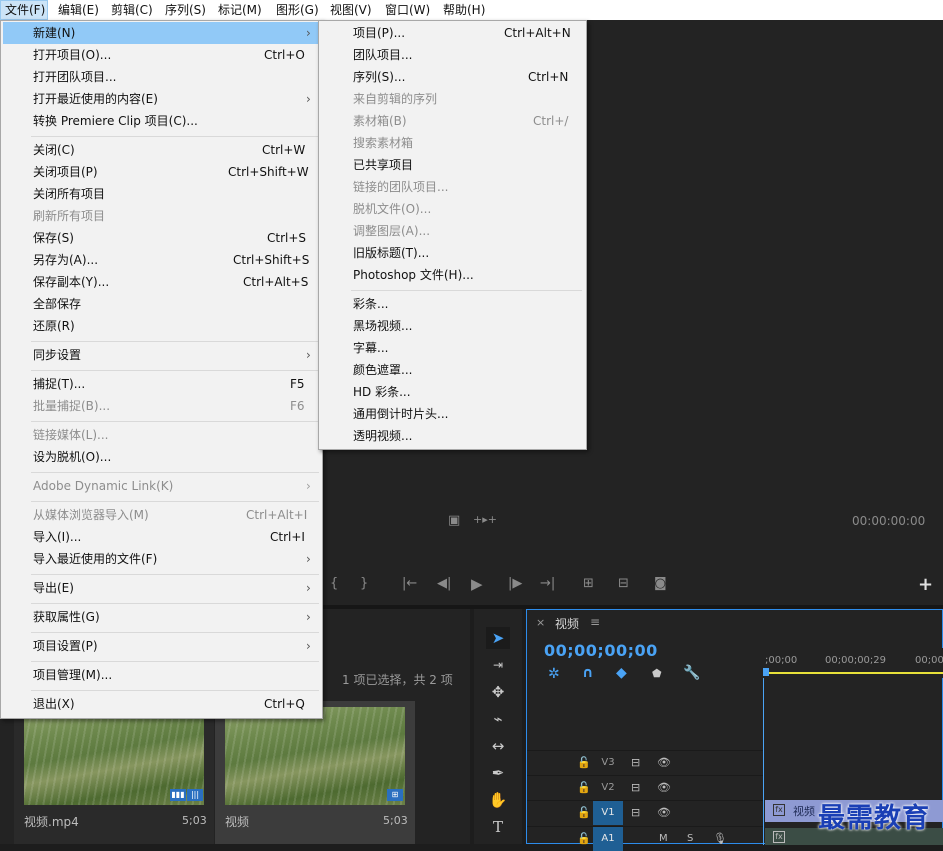 The image size is (943, 851). What do you see at coordinates (621, 673) in the screenshot?
I see `add-marker-icon: ◆` at bounding box center [621, 673].